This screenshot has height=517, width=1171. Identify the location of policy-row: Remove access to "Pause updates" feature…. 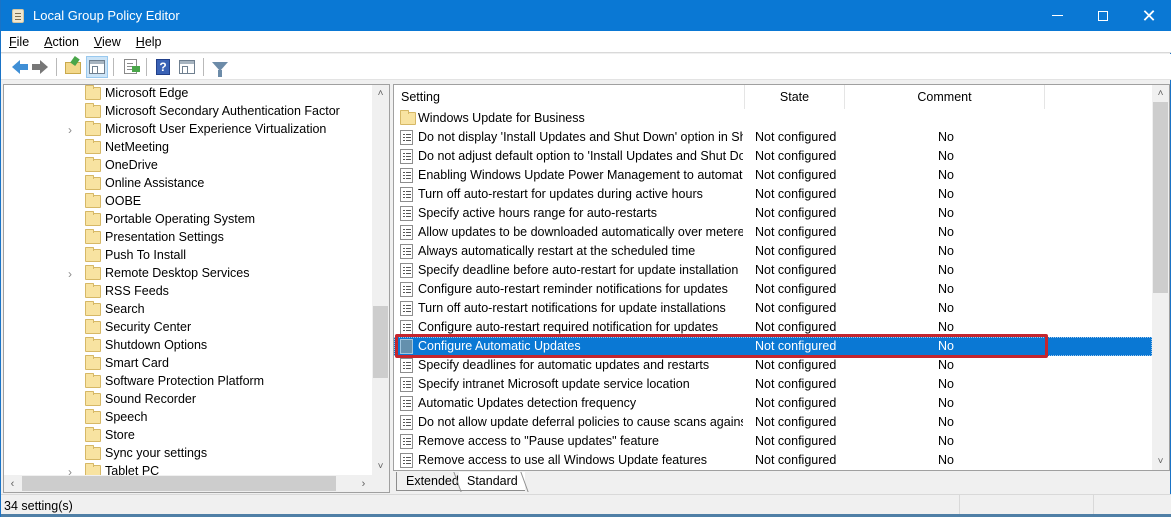
(773, 441).